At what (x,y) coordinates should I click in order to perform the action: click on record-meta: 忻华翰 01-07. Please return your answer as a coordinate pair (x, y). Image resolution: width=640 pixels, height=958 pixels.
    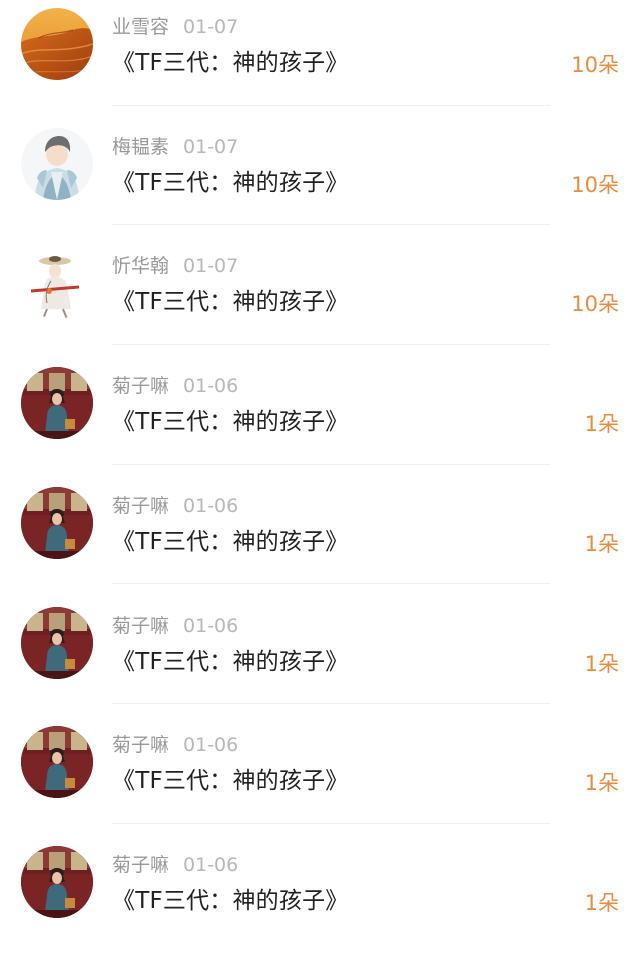
    Looking at the image, I should click on (175, 266).